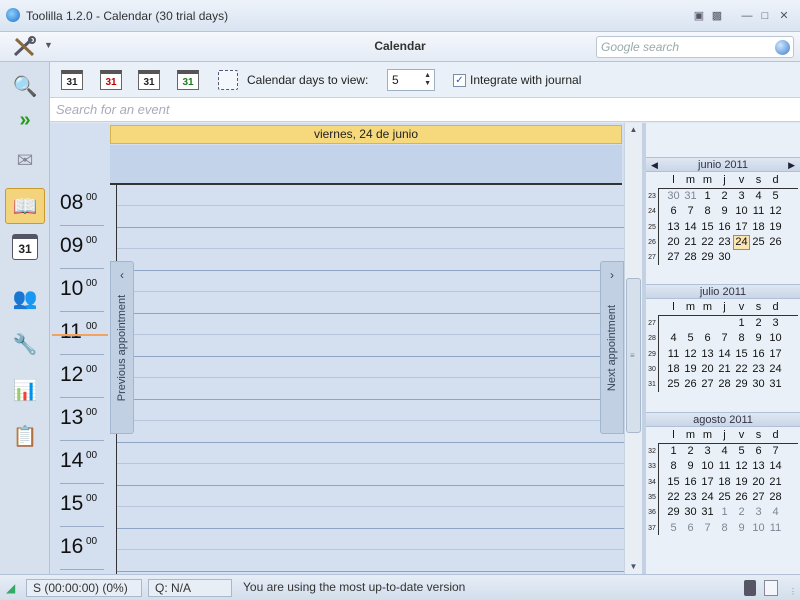 This screenshot has height=600, width=800. Describe the element at coordinates (25, 390) in the screenshot. I see `sidebar-chart-icon: 📊` at that location.